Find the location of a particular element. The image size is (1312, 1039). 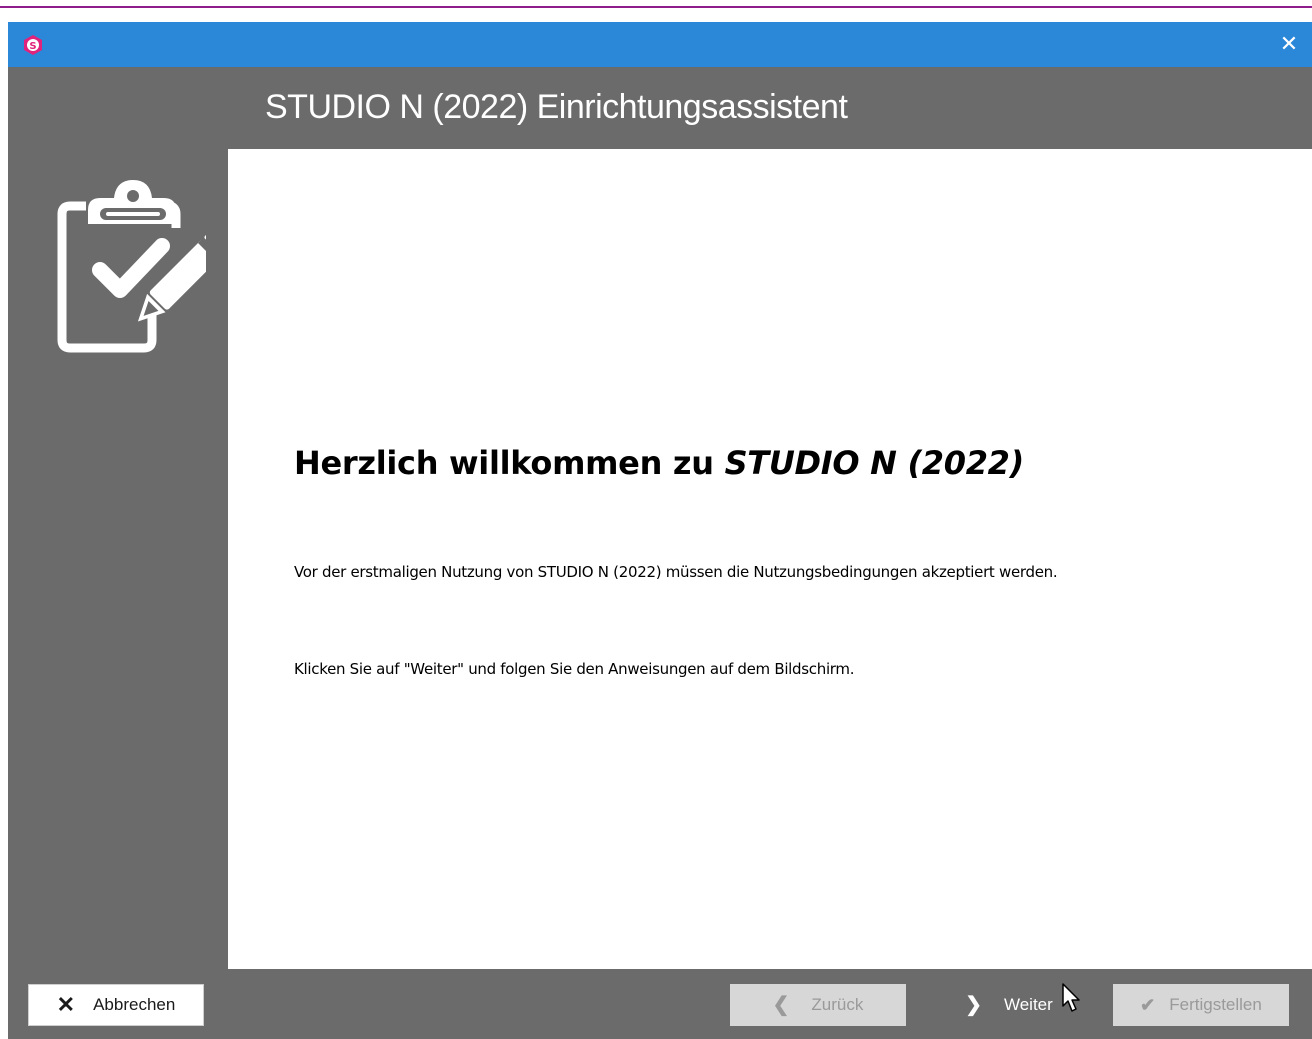

back-button: ❮ Zurück is located at coordinates (818, 1005).